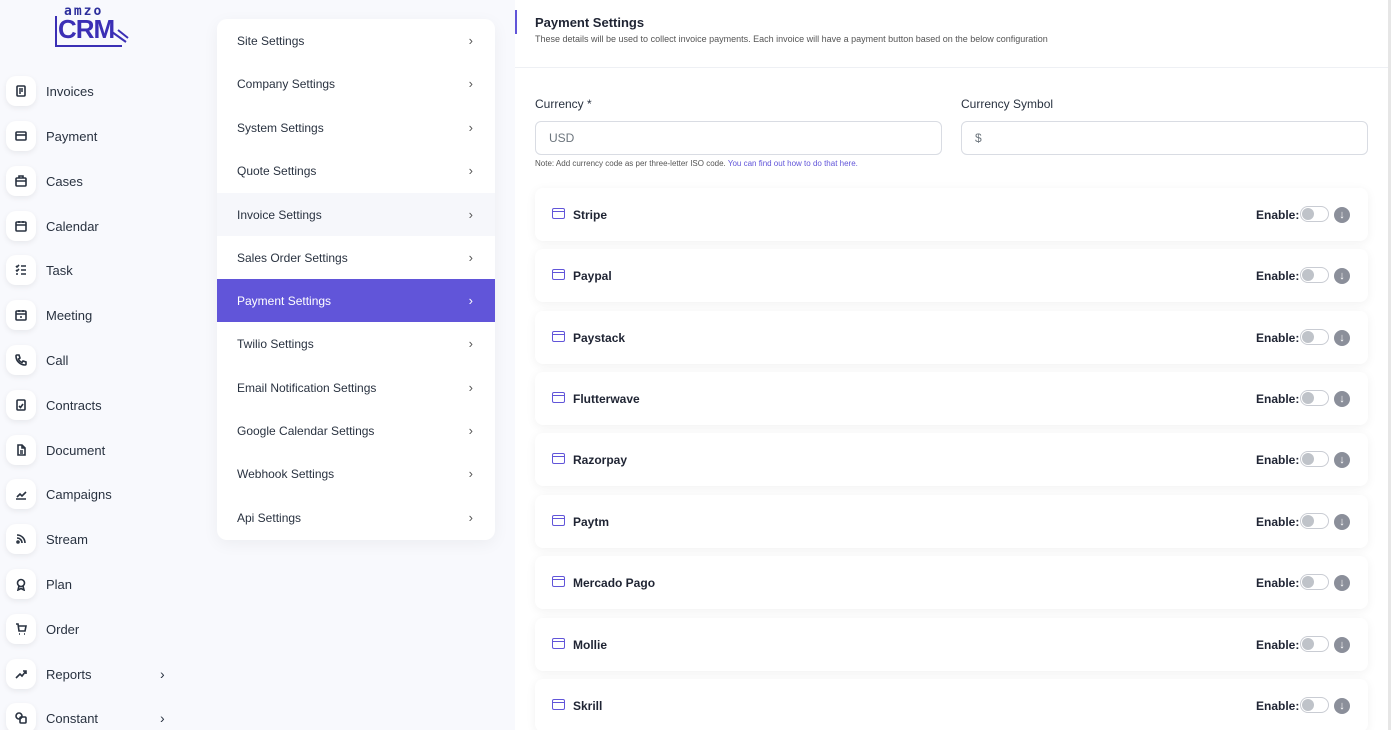 This screenshot has height=730, width=1391. I want to click on sidebar-item-contracts: Contracts, so click(95, 405).